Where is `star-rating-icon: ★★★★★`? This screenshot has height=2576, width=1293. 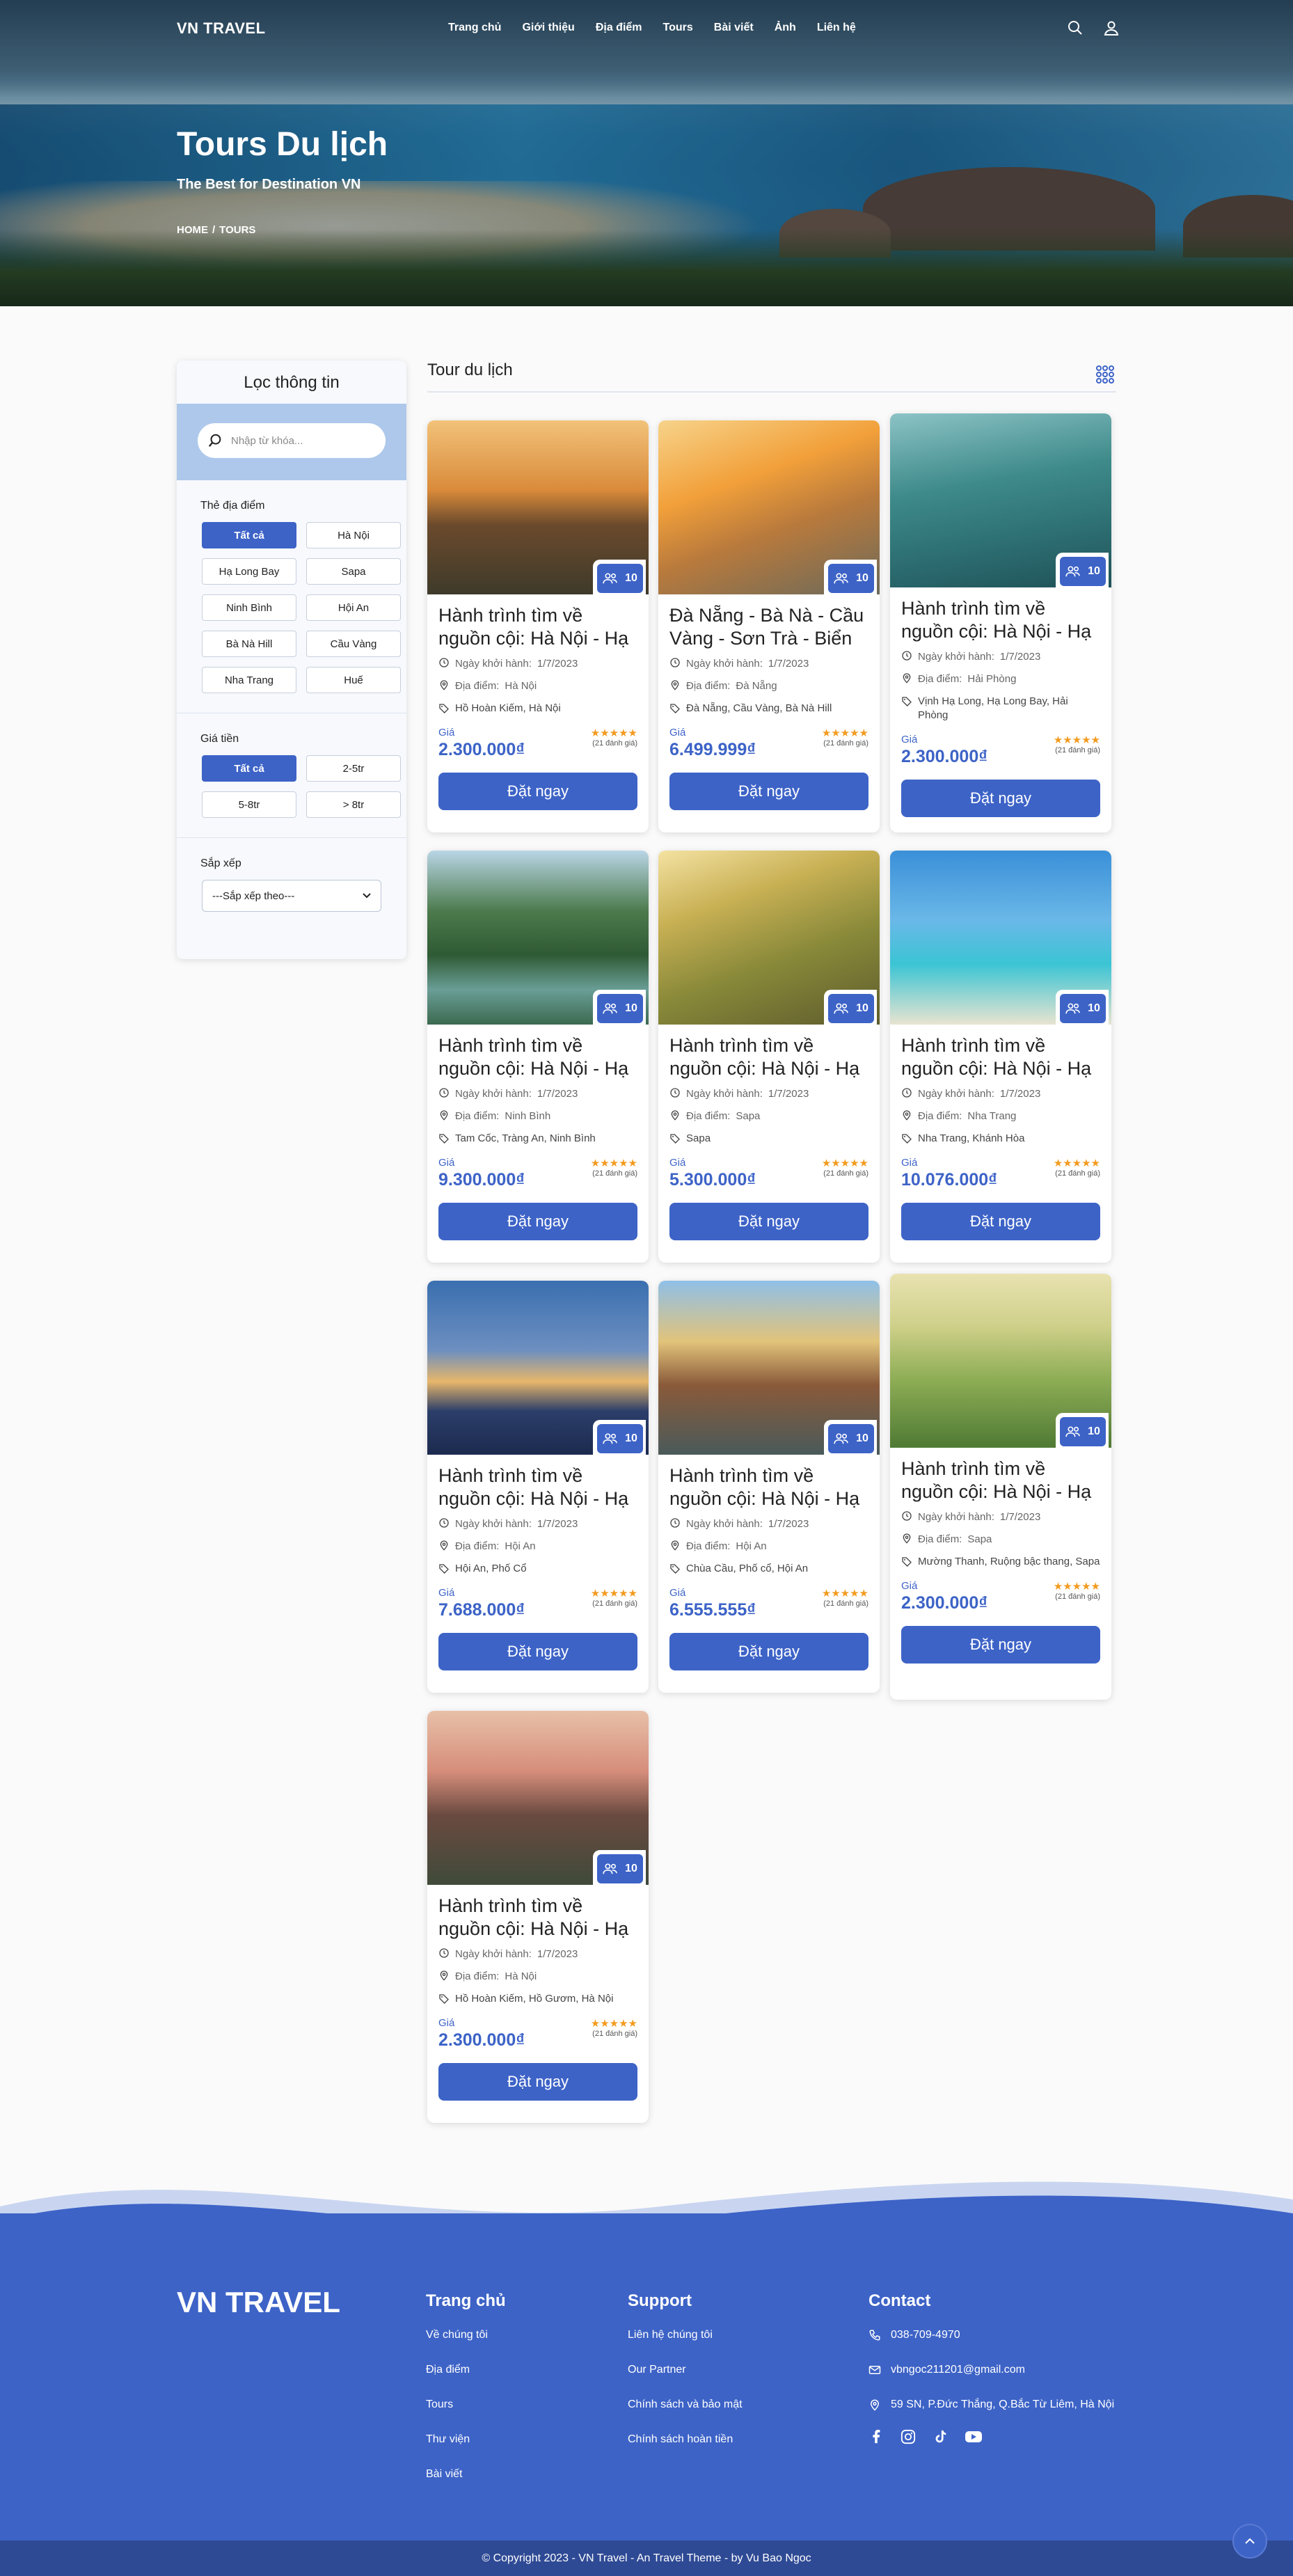 star-rating-icon: ★★★★★ is located at coordinates (613, 733).